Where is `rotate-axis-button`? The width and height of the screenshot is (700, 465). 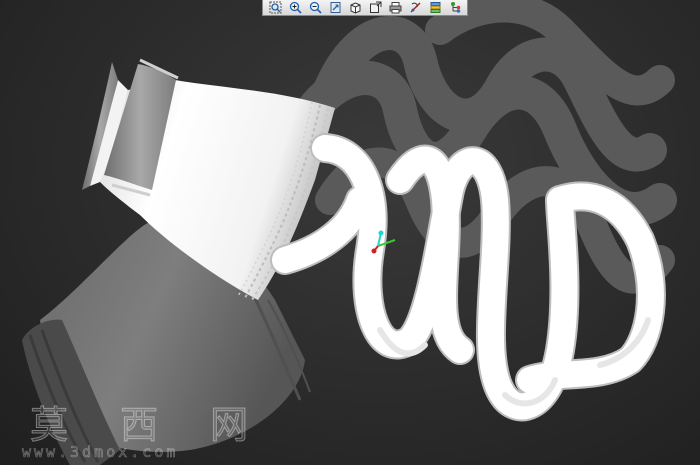
rotate-axis-button is located at coordinates (415, 8).